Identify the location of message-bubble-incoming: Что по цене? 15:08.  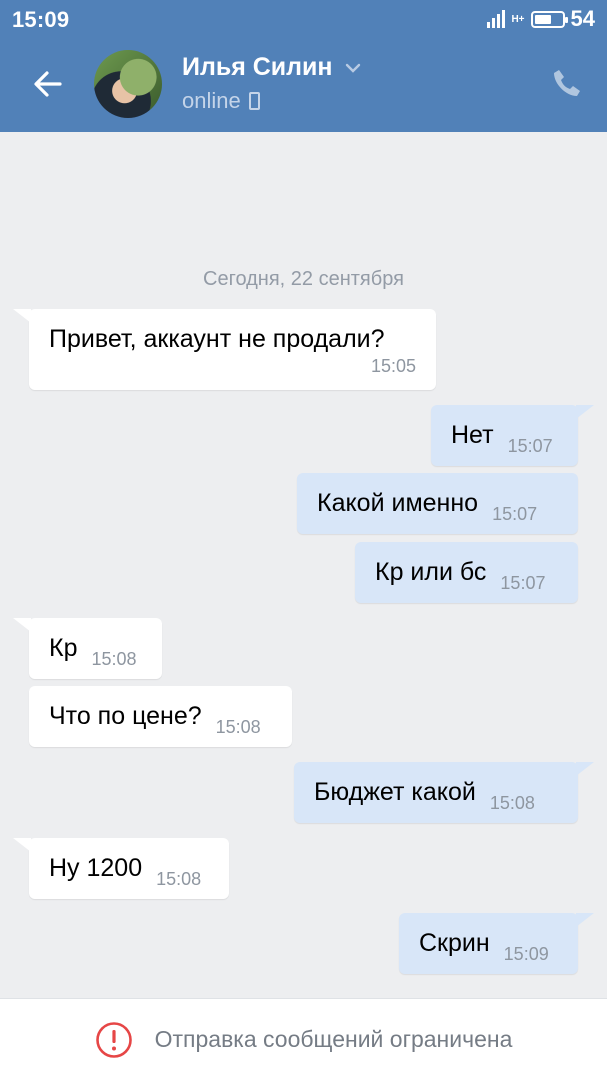
(160, 716).